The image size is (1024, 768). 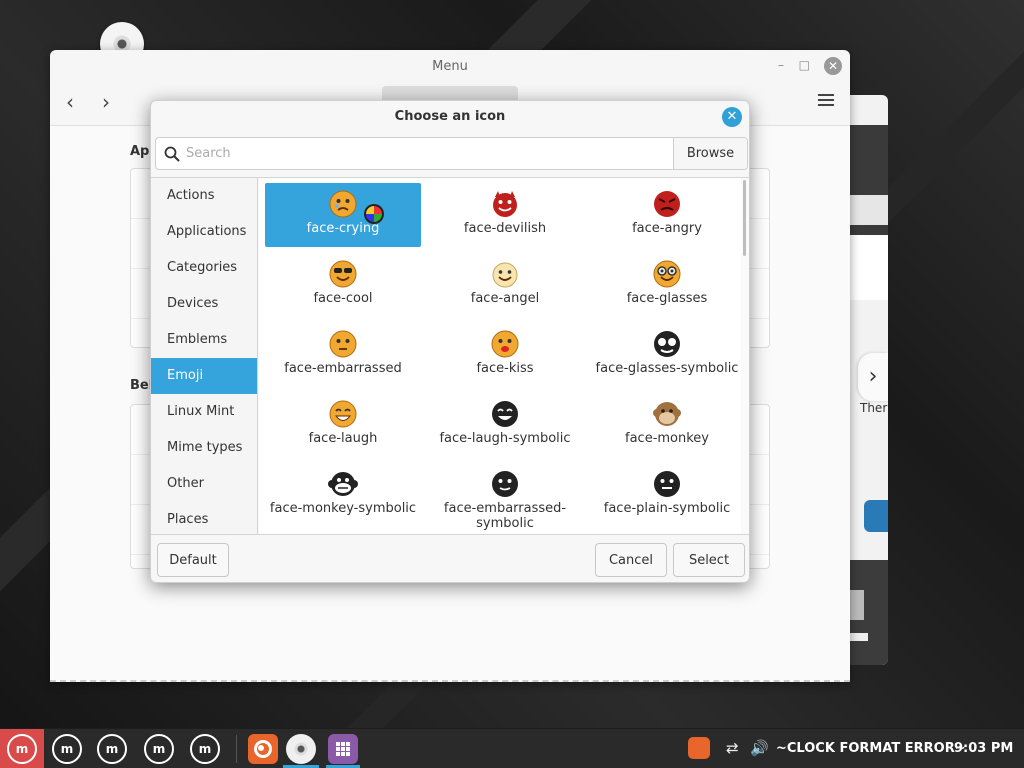 I want to click on search-field, so click(x=414, y=153).